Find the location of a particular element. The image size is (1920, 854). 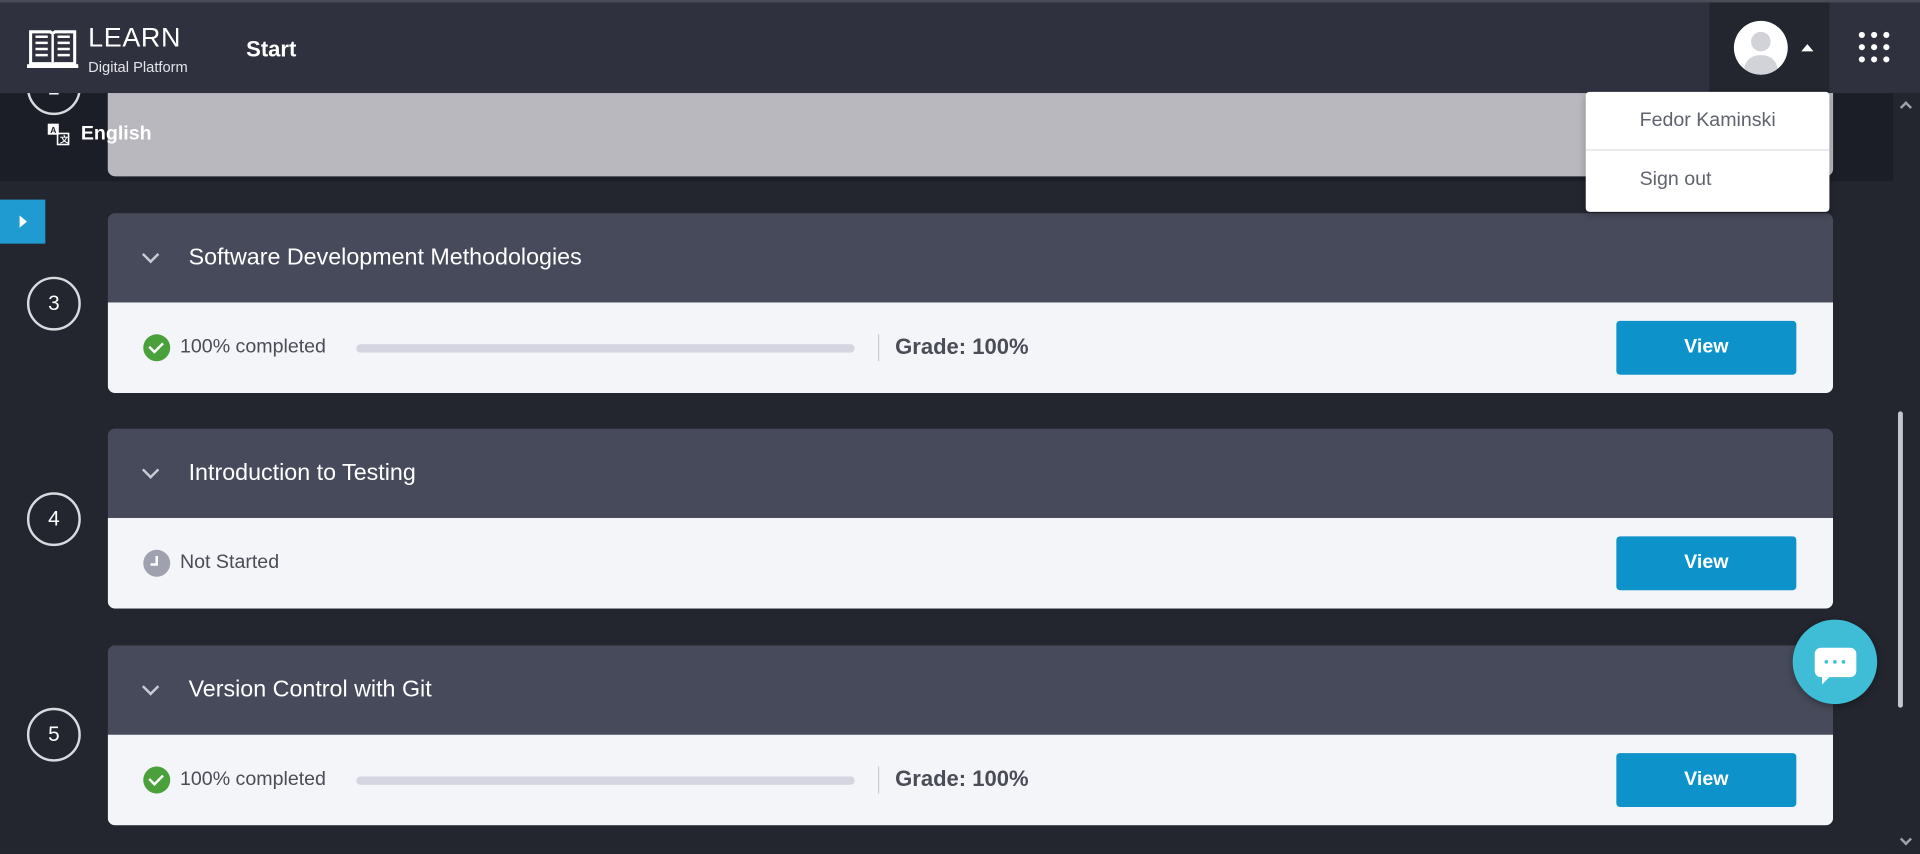

logo-subtitle: Digital Platform is located at coordinates (138, 67).